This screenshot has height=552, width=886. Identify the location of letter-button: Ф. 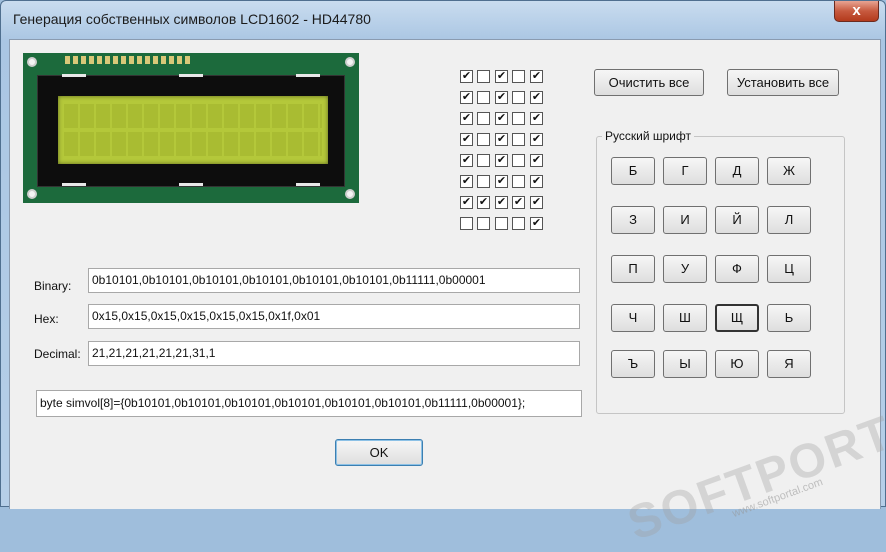
(737, 269).